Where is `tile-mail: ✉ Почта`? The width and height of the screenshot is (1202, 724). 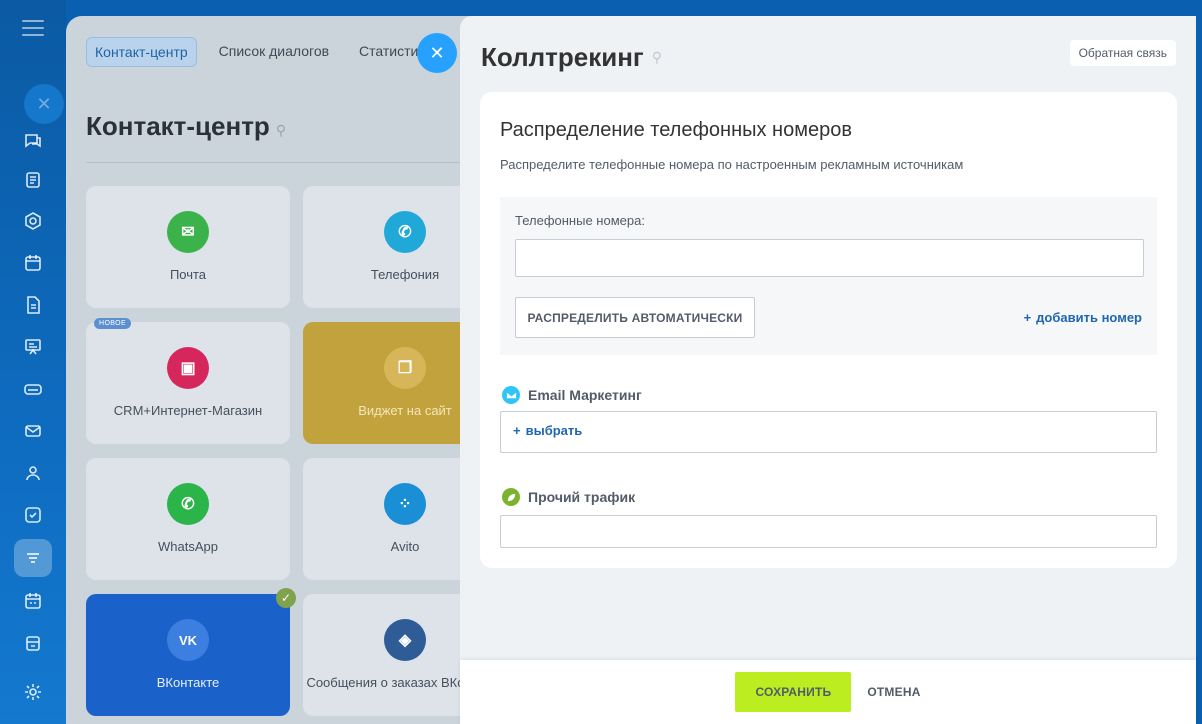
tile-mail: ✉ Почта is located at coordinates (188, 247).